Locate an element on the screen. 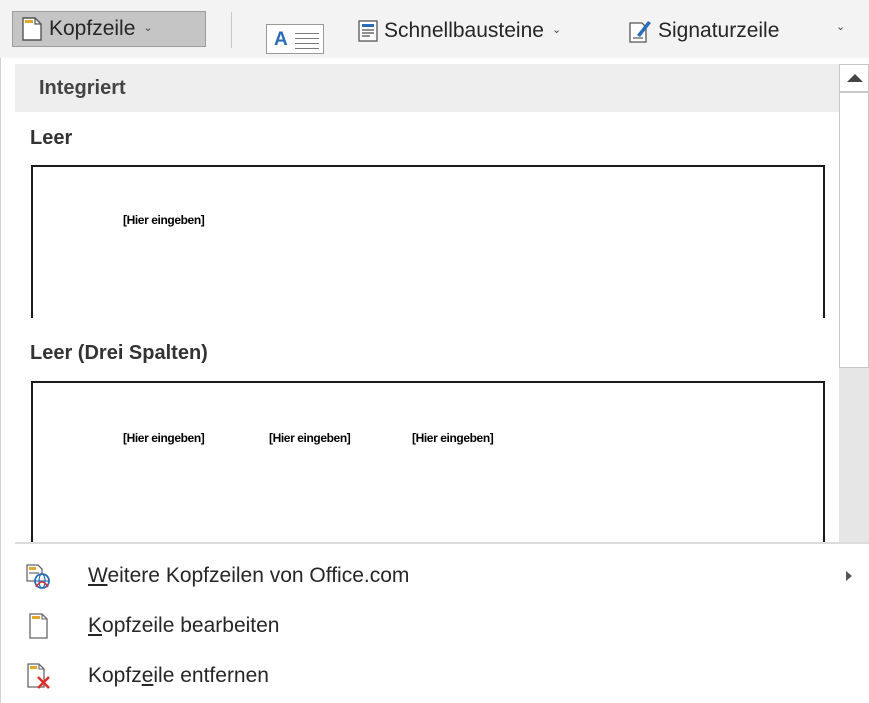 The height and width of the screenshot is (703, 869). gallery-scrollbar is located at coordinates (854, 303).